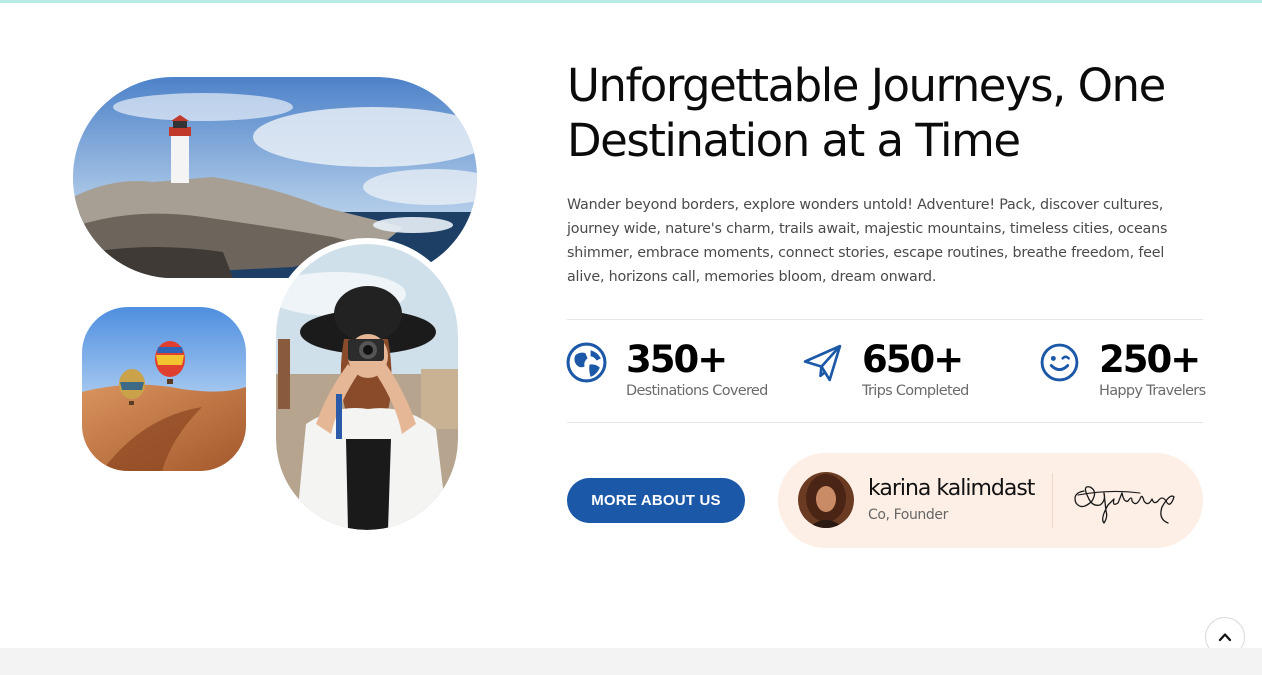  What do you see at coordinates (915, 391) in the screenshot?
I see `stat-label: Trips Completed` at bounding box center [915, 391].